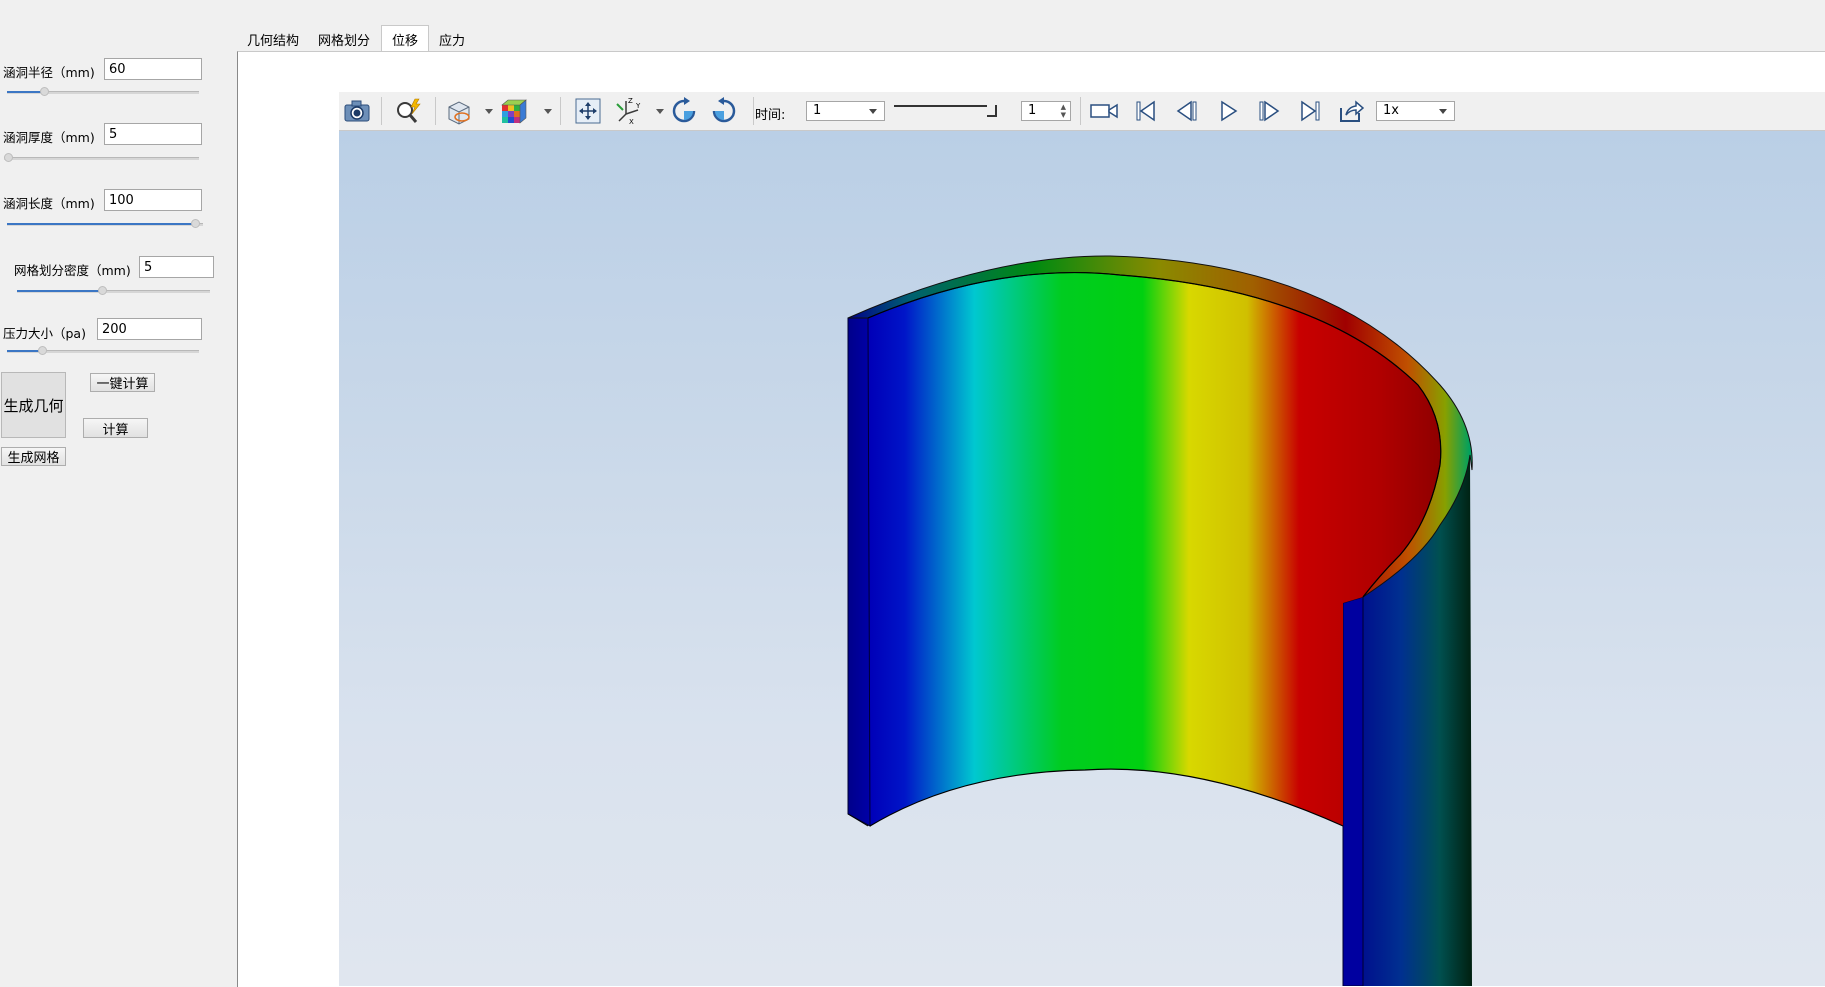 Image resolution: width=1825 pixels, height=987 pixels. What do you see at coordinates (44, 333) in the screenshot?
I see `pressure-label: 压力大小（pa)` at bounding box center [44, 333].